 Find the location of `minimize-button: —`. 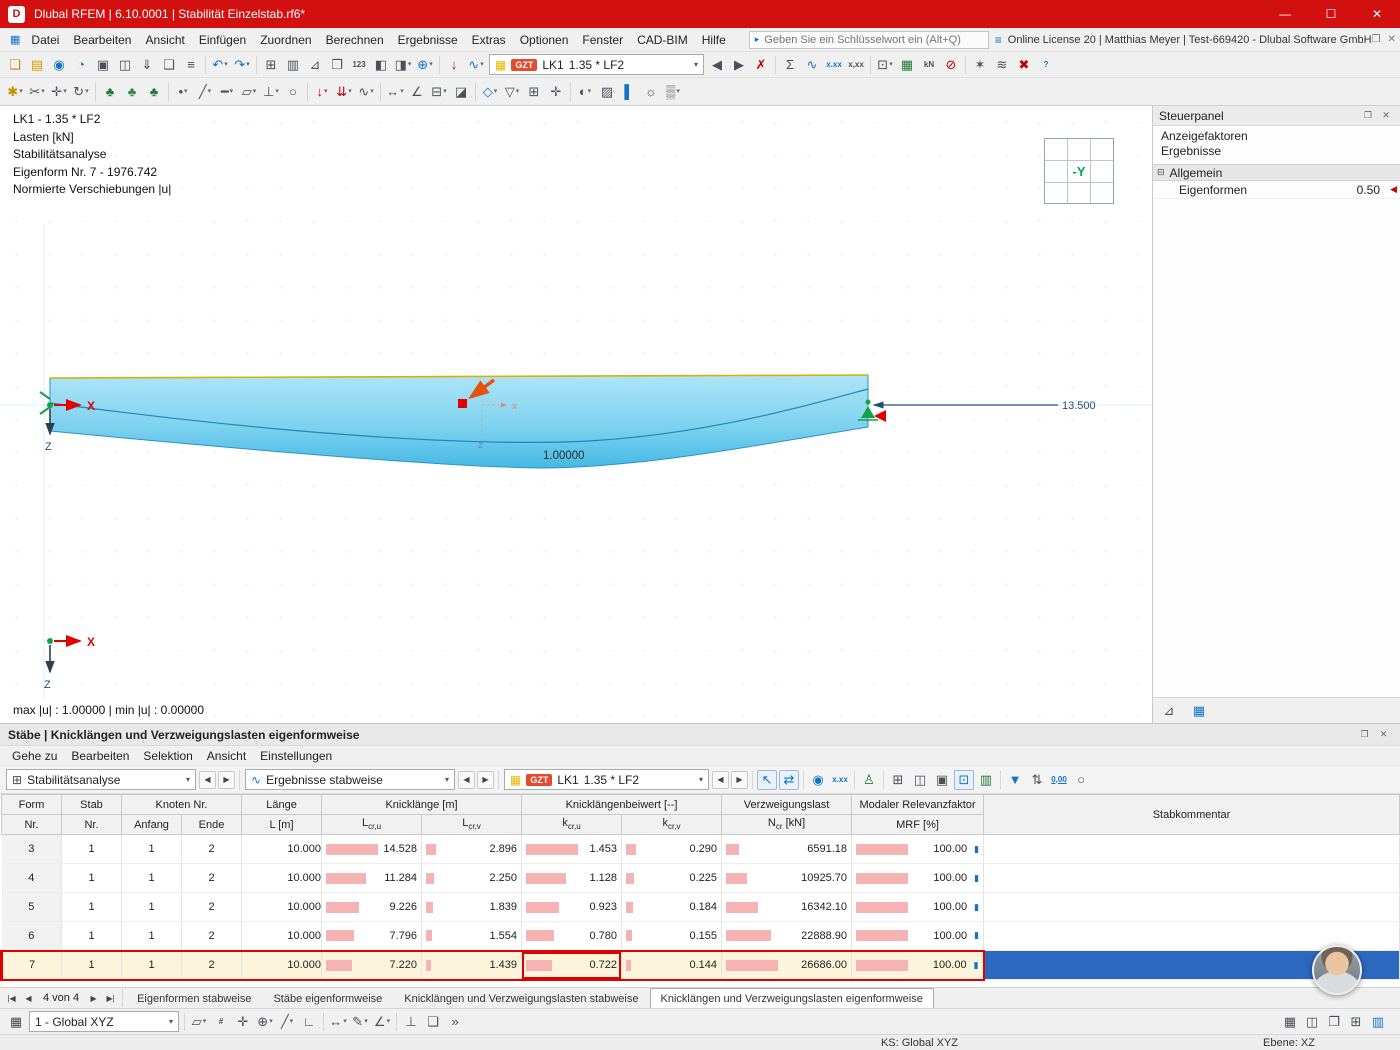

minimize-button: — is located at coordinates (1285, 14).